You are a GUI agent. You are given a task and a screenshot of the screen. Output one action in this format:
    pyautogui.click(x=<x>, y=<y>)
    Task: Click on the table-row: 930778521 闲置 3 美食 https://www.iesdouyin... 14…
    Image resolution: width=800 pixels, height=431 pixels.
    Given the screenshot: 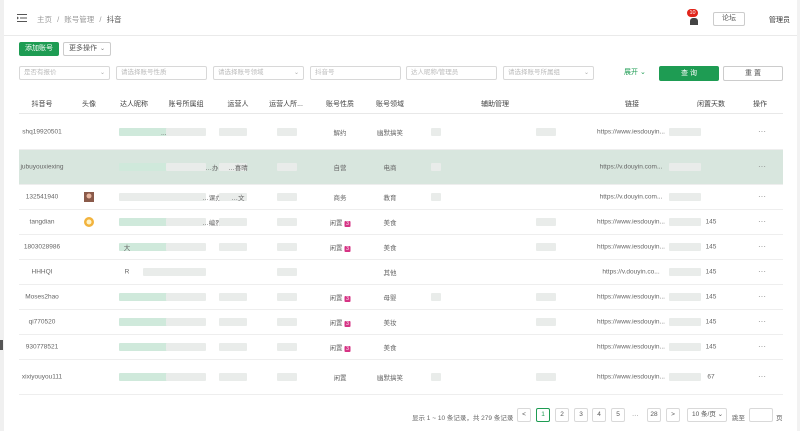 What is the action you would take?
    pyautogui.click(x=401, y=347)
    